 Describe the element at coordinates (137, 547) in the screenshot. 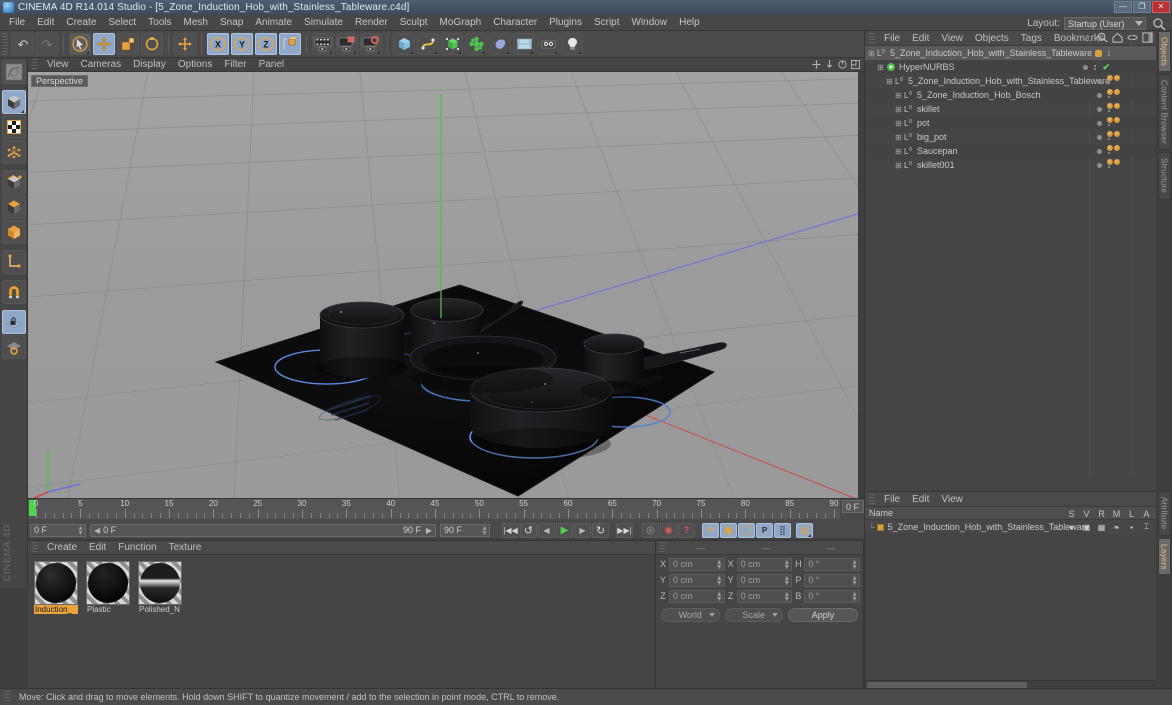

I see `material-menu-function: Function` at that location.